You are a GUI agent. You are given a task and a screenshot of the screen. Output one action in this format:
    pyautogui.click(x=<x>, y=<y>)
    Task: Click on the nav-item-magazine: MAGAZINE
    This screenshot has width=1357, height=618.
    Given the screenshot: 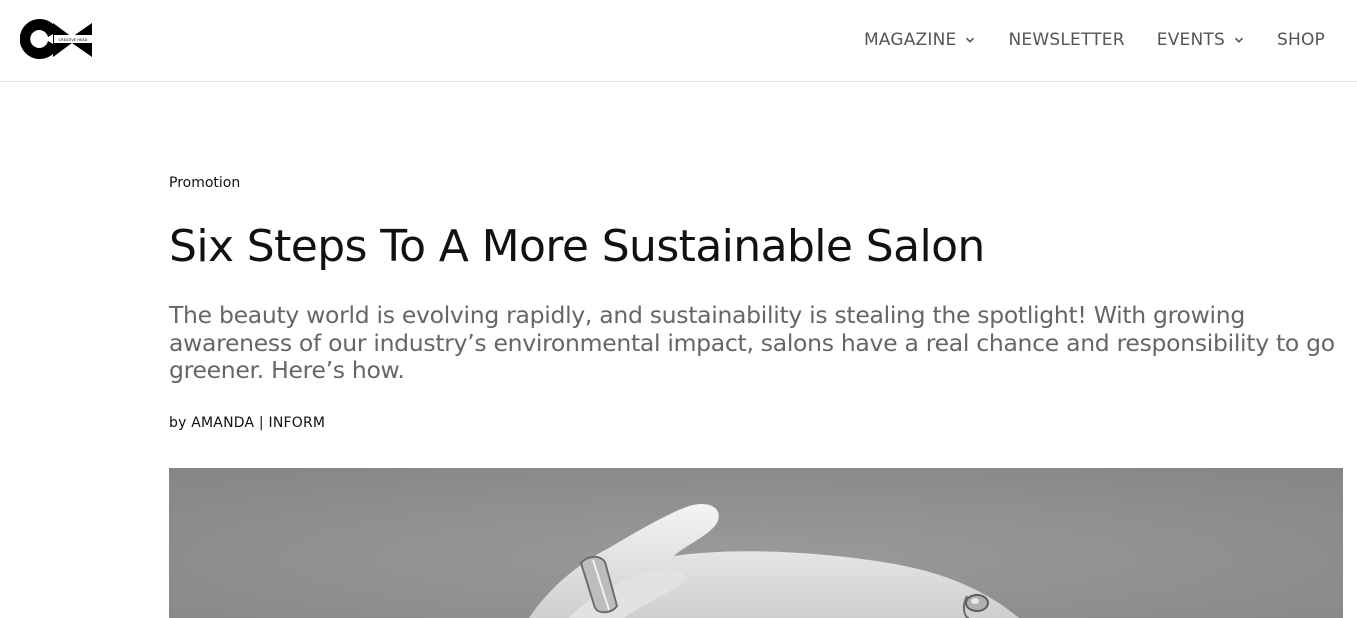 What is the action you would take?
    pyautogui.click(x=920, y=40)
    